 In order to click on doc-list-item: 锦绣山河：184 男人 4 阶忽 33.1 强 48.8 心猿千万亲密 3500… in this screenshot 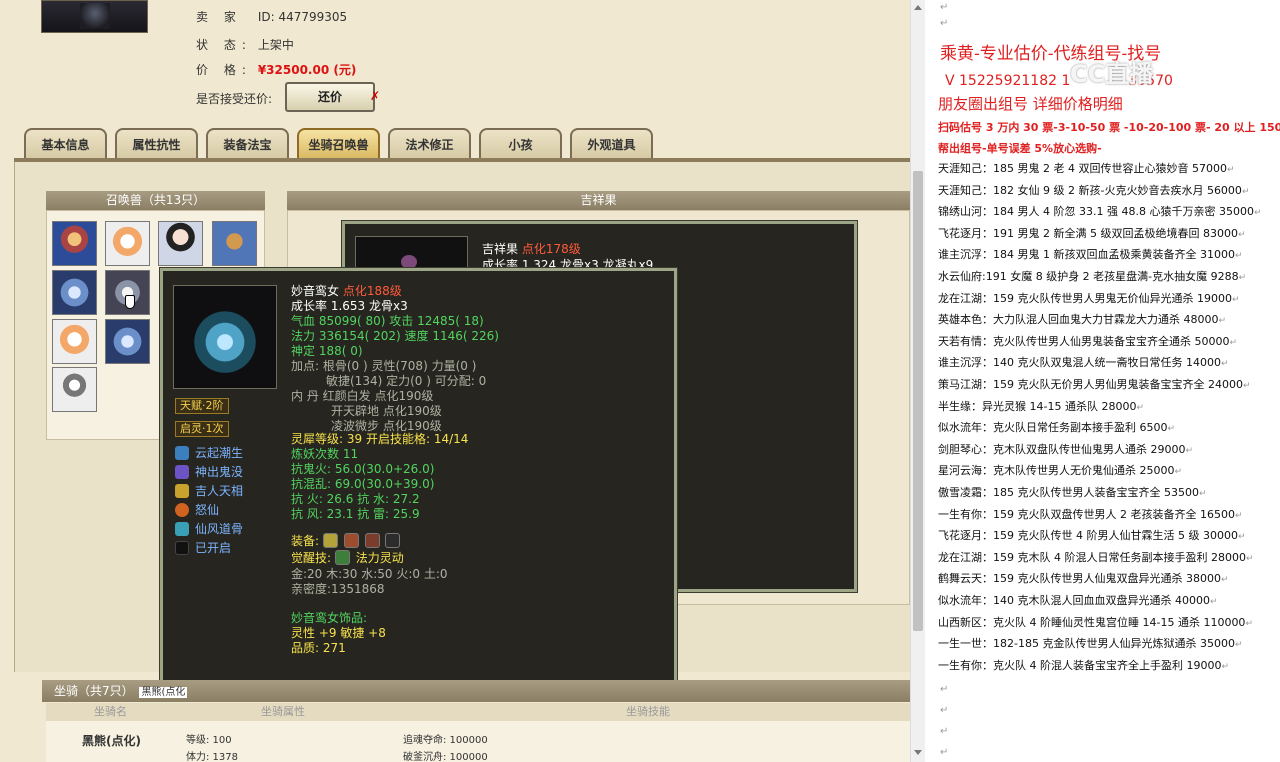, I will do `click(1100, 212)`.